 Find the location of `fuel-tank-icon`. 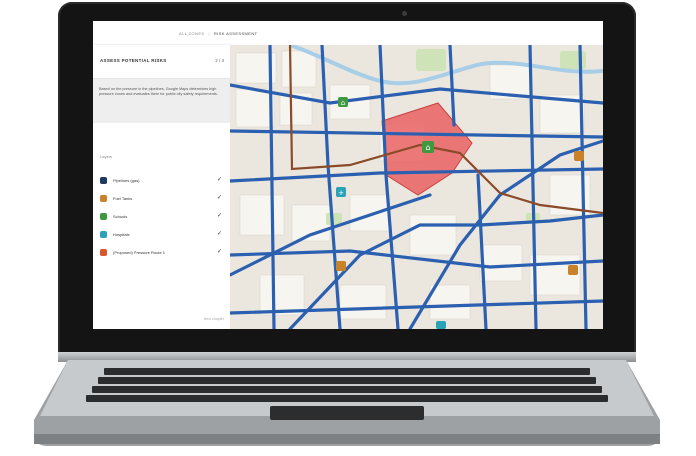

fuel-tank-icon is located at coordinates (103, 198).